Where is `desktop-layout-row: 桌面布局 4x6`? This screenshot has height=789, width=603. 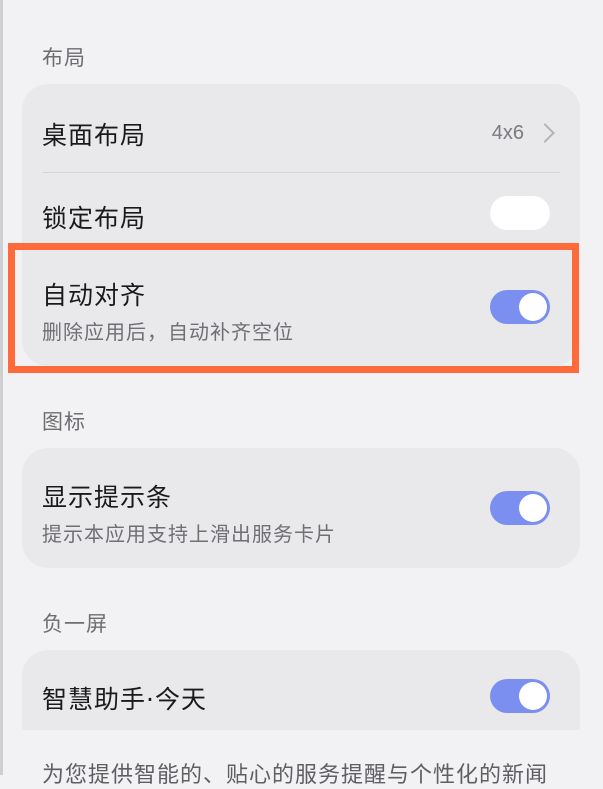
desktop-layout-row: 桌面布局 4x6 is located at coordinates (301, 128).